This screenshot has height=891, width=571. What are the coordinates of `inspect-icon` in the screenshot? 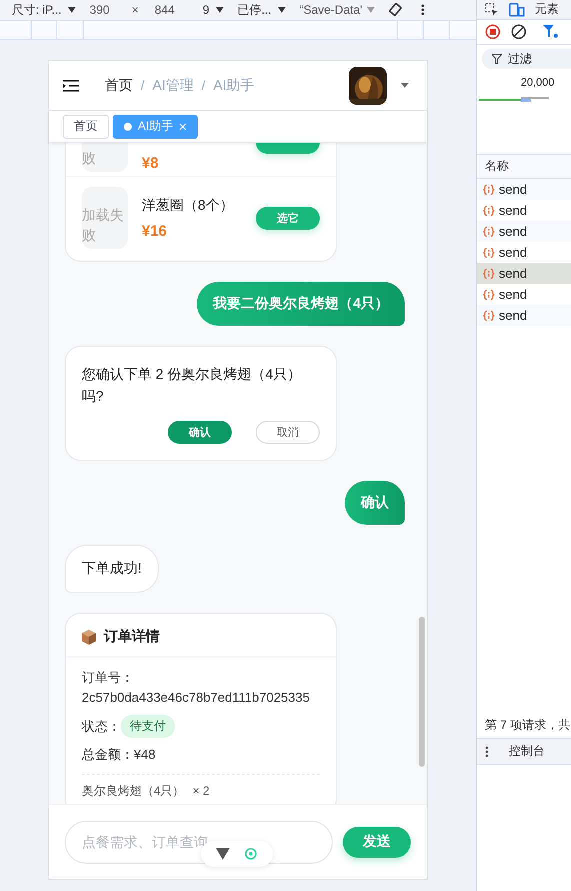 It's located at (492, 9).